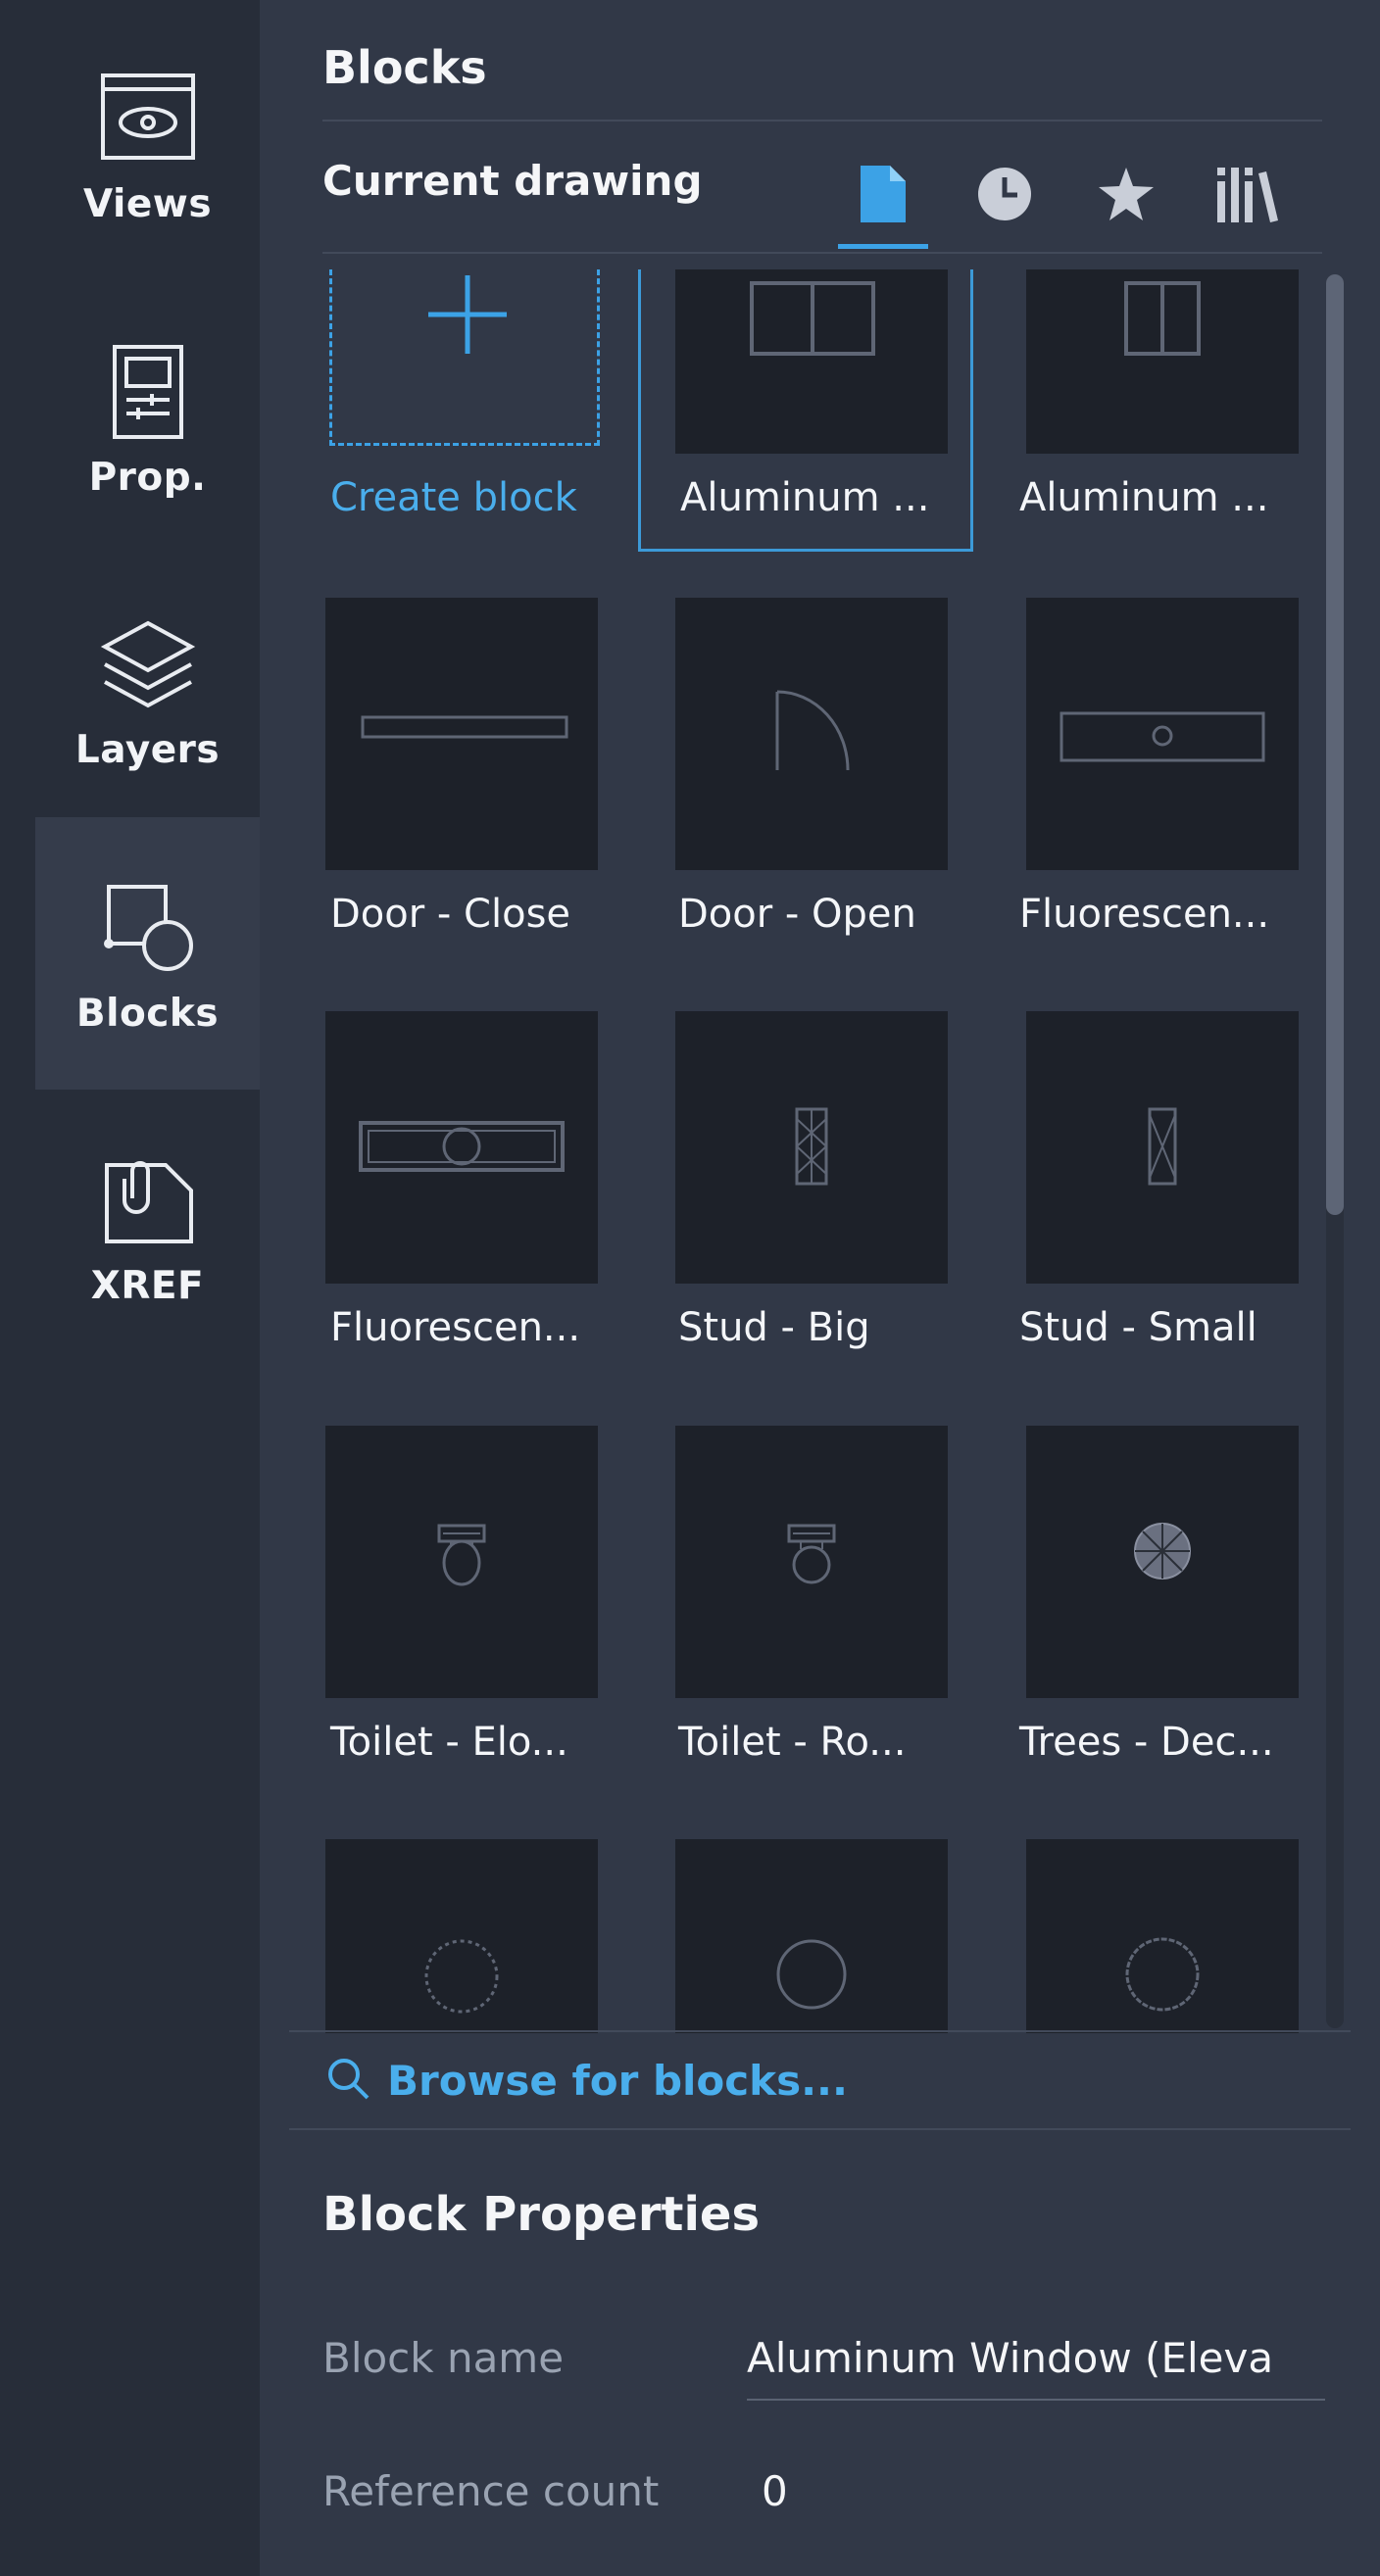 This screenshot has width=1380, height=2576. I want to click on search-icon, so click(347, 2080).